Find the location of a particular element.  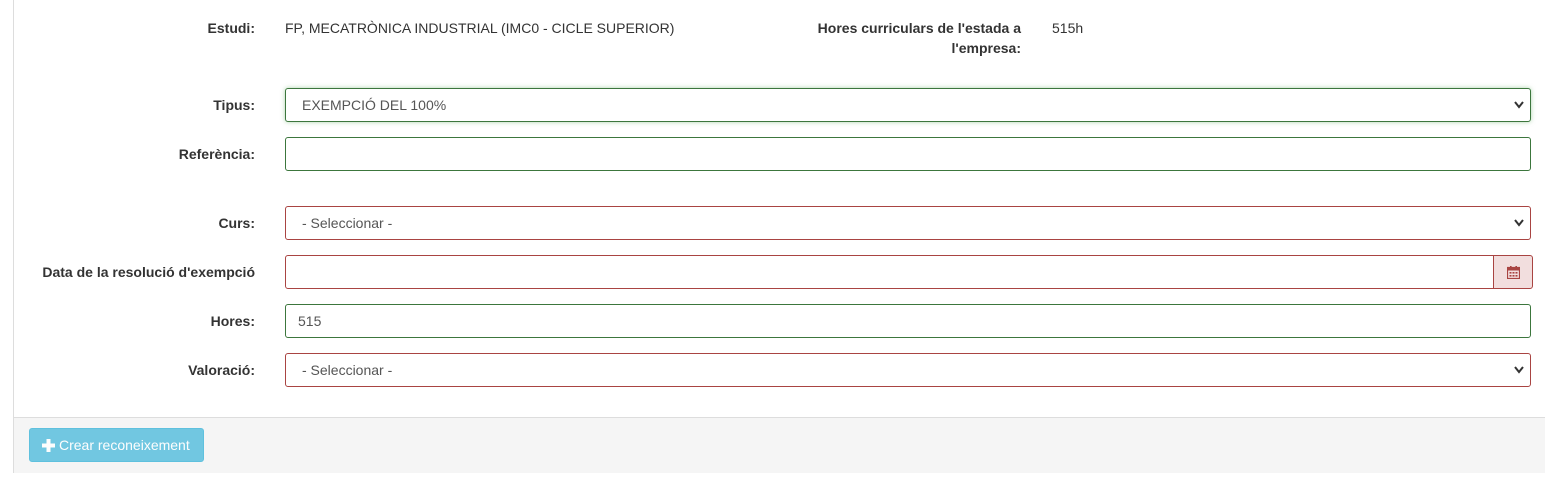

calendar-icon is located at coordinates (1513, 272).